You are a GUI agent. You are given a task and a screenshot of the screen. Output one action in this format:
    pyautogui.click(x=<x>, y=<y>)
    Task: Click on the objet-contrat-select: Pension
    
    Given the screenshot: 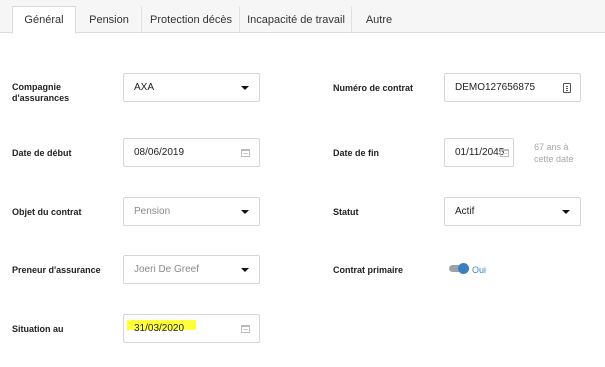 What is the action you would take?
    pyautogui.click(x=191, y=211)
    